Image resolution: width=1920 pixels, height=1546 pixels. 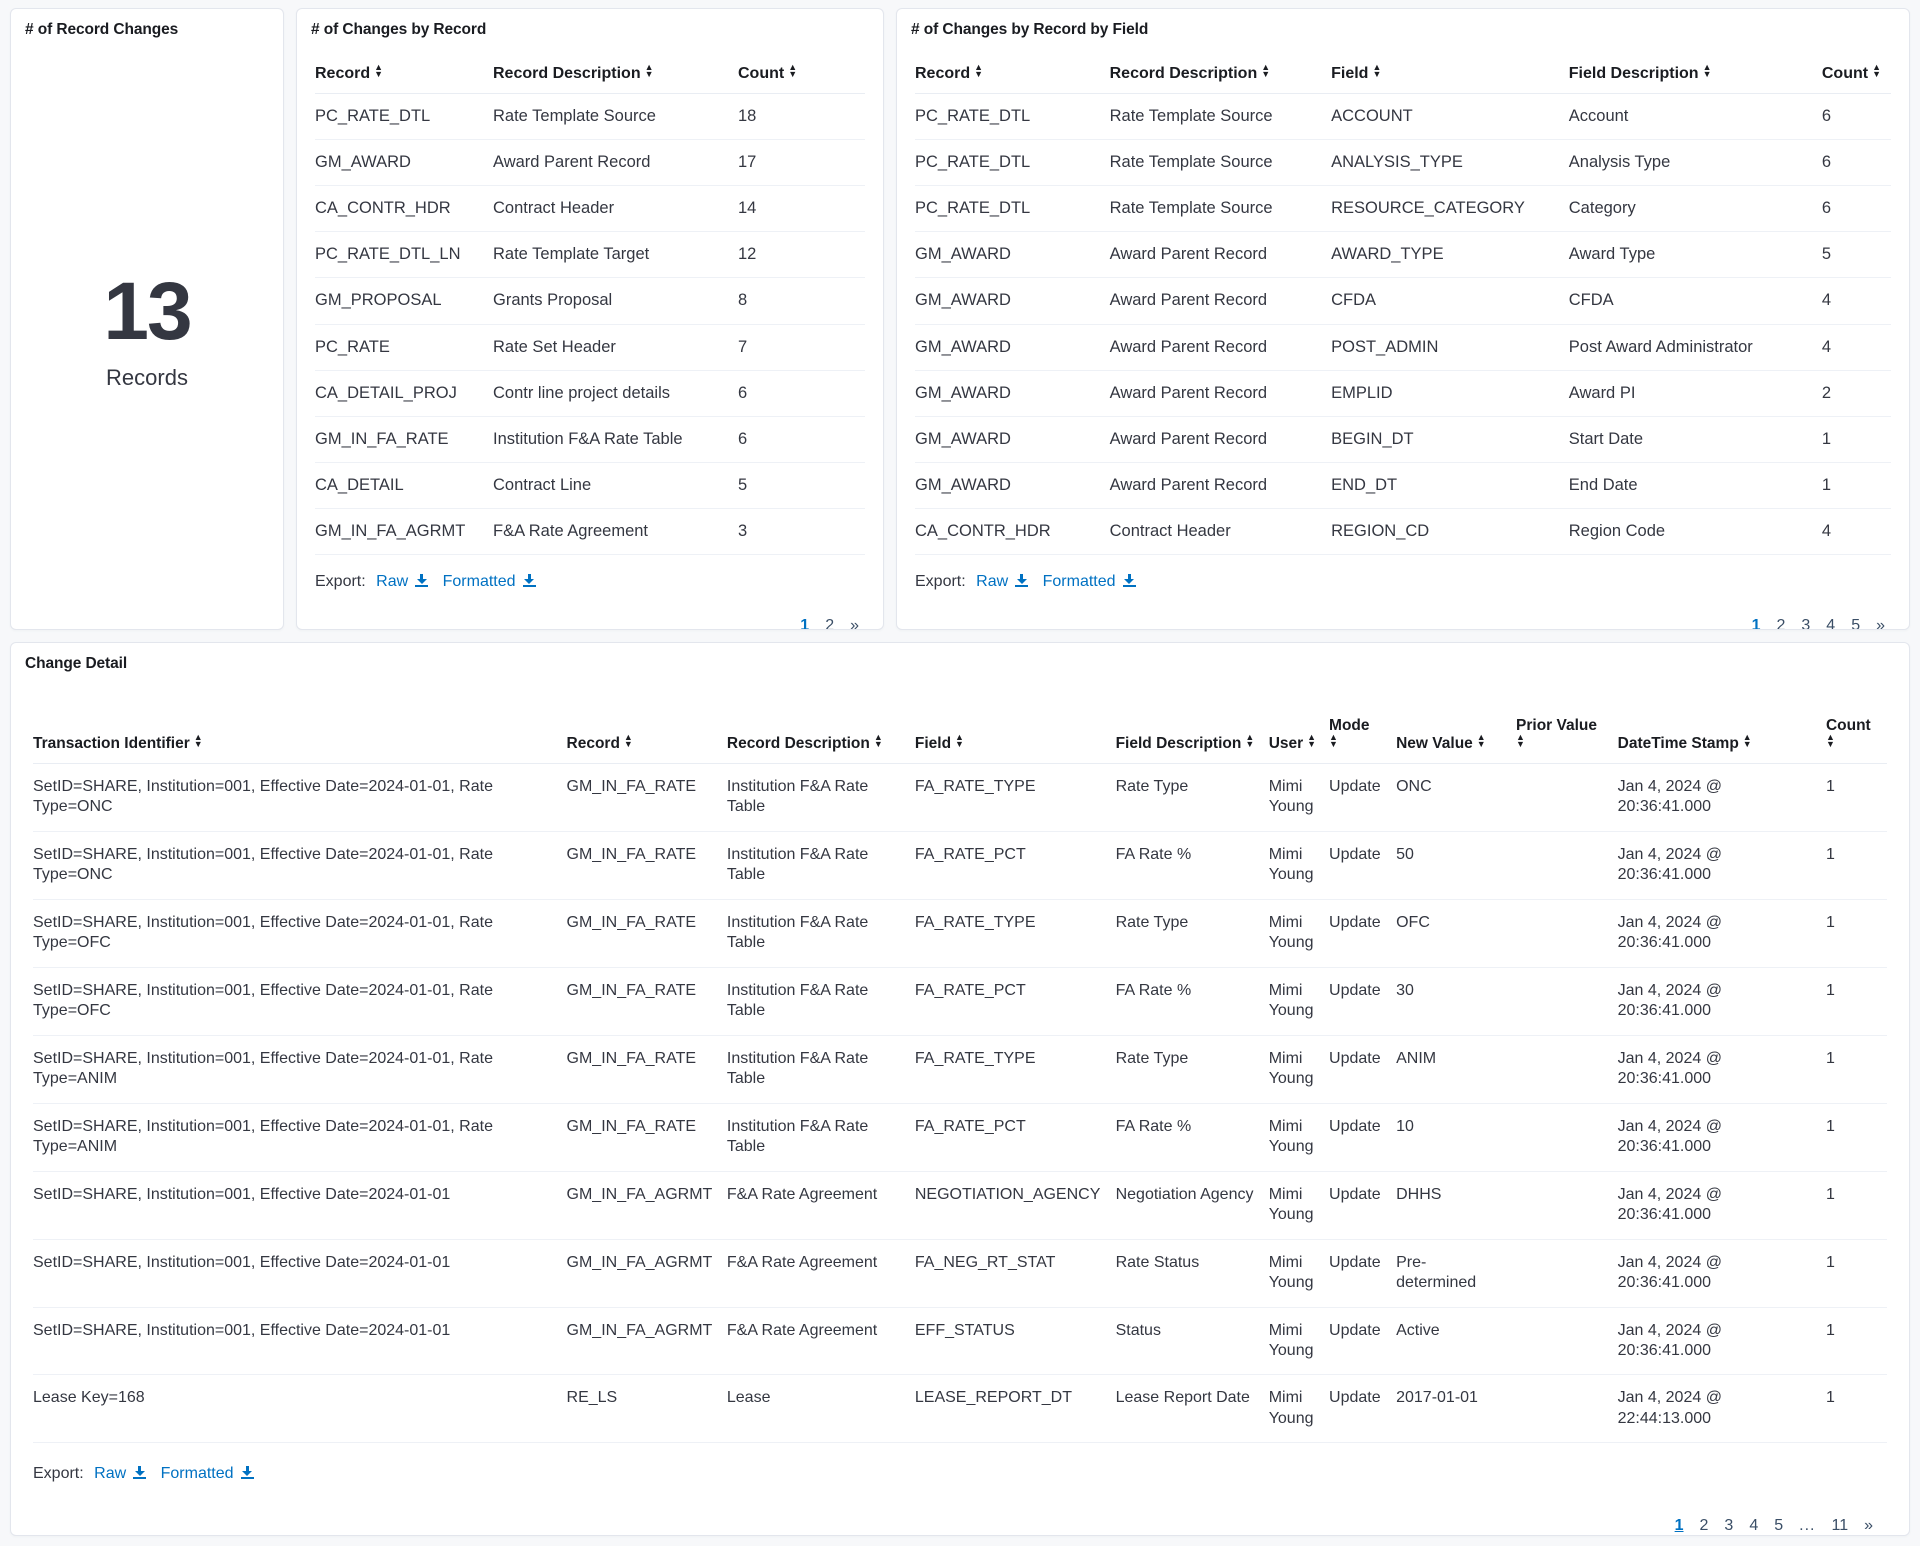 What do you see at coordinates (300, 740) in the screenshot?
I see `column-header-transaction-identifier: Transaction Identifier ▲ ▼` at bounding box center [300, 740].